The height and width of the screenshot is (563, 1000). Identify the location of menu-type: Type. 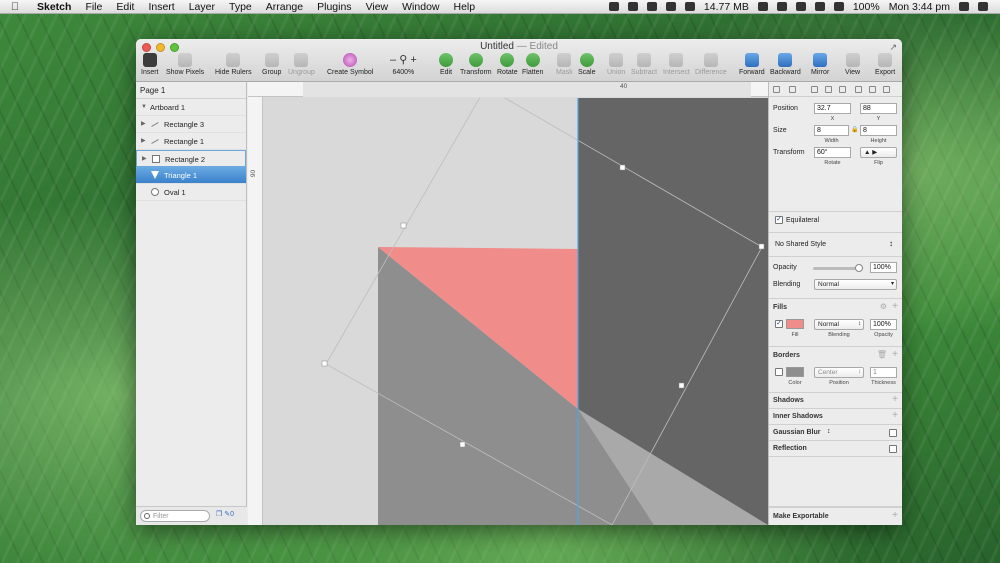
(240, 7).